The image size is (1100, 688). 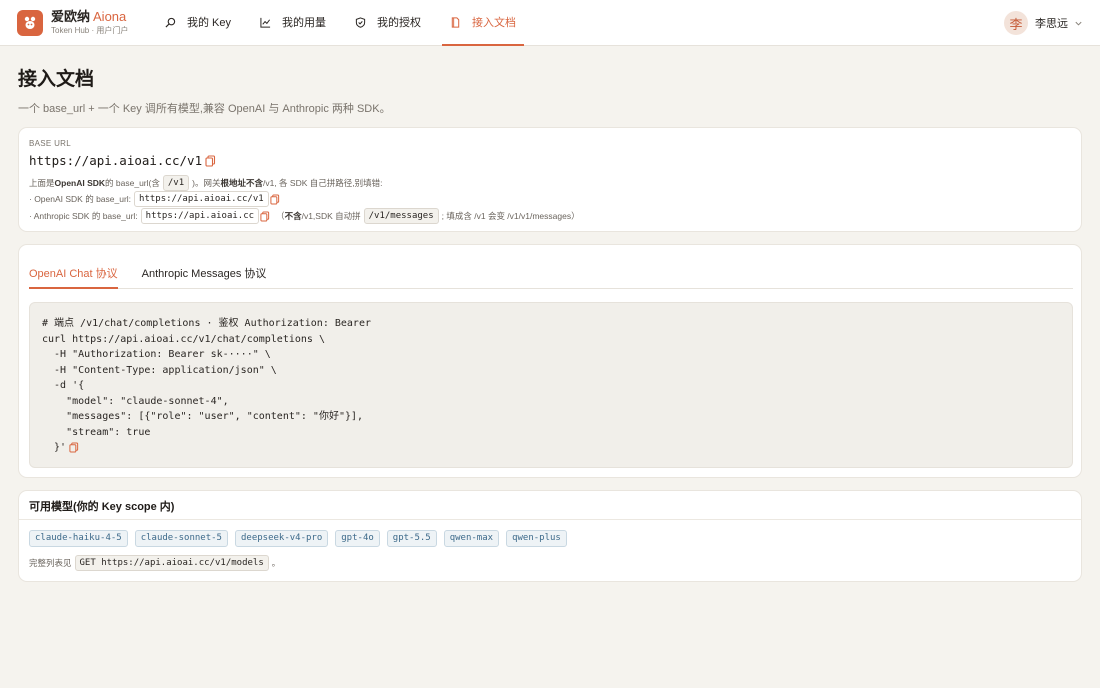 I want to click on note-text: · OpenAI SDK 的 base_url:, so click(x=80, y=199).